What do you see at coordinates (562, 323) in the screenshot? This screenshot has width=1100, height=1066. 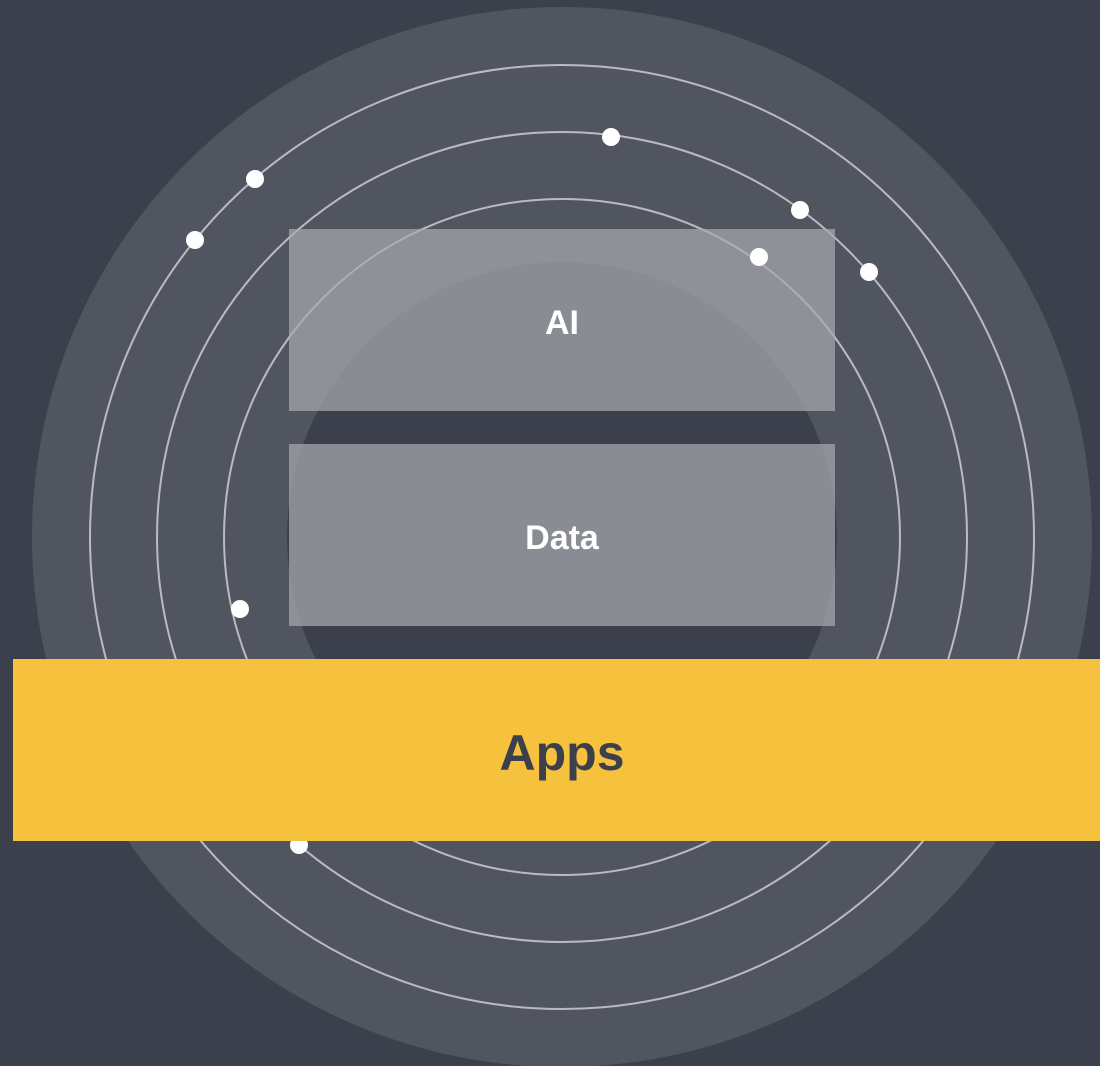 I see `ai-label: AI` at bounding box center [562, 323].